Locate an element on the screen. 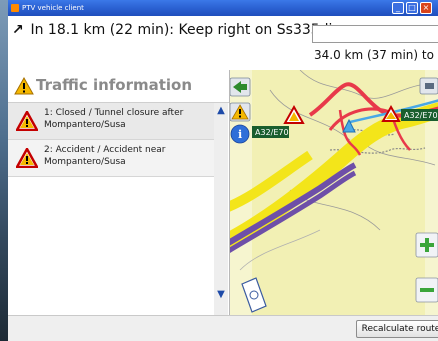 This screenshot has width=438, height=341. traffic-item-number: 2: is located at coordinates (48, 150).